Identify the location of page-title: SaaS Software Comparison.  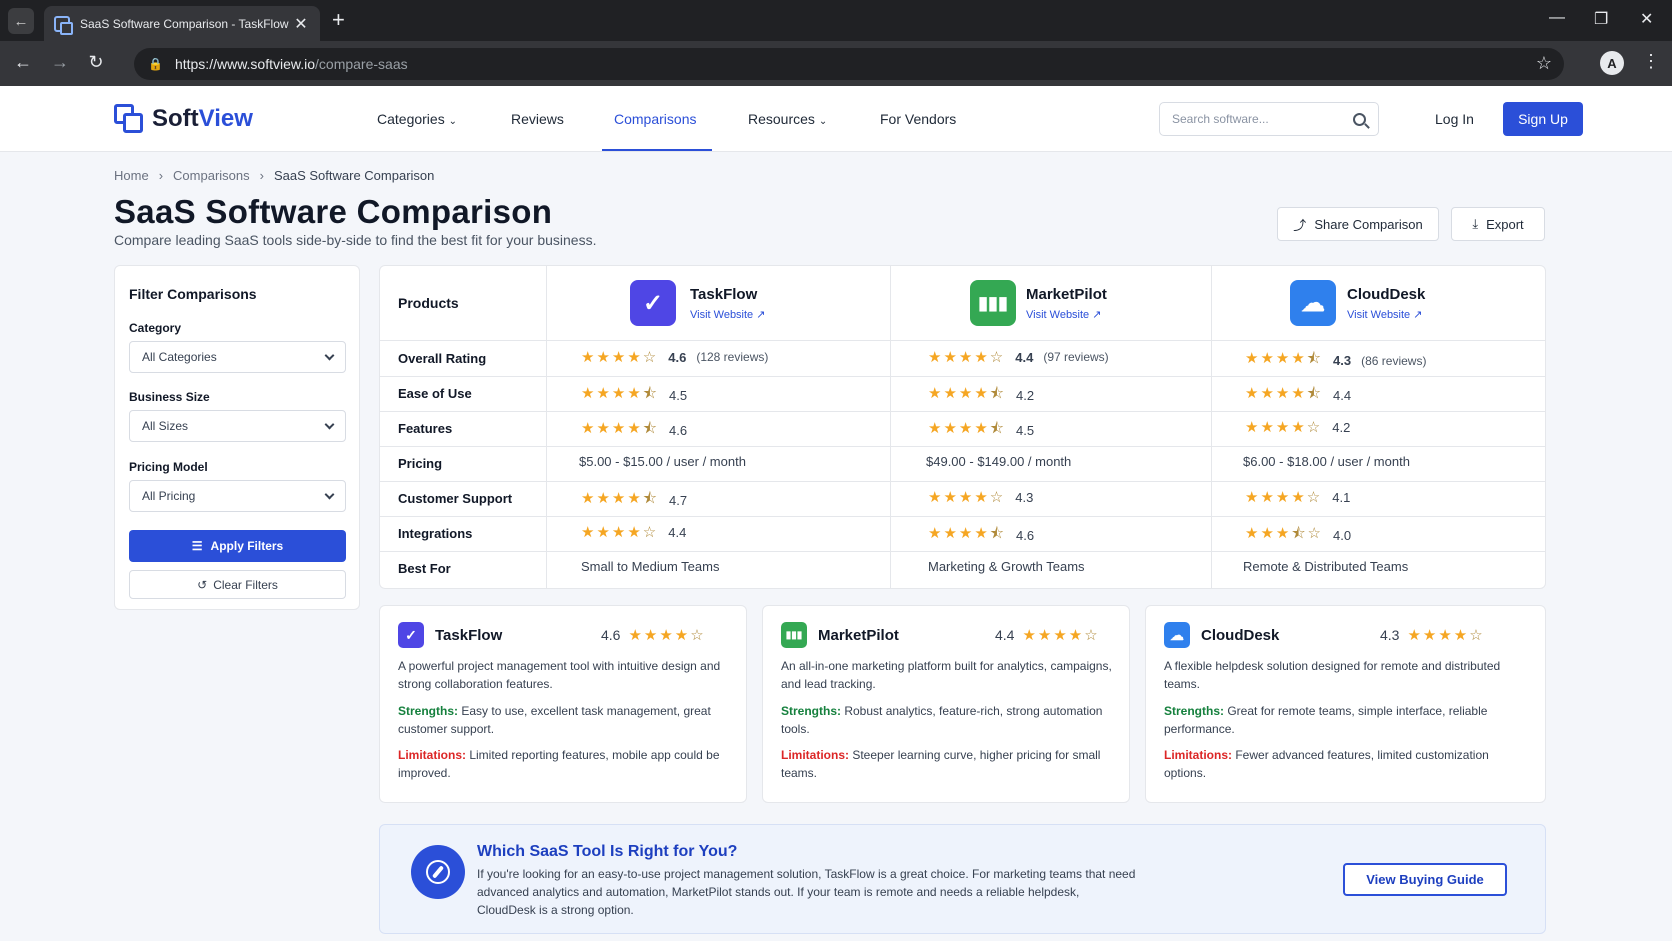
(333, 211).